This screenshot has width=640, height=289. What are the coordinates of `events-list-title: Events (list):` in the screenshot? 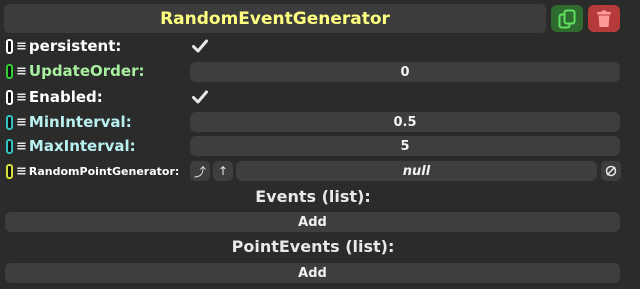 It's located at (313, 196).